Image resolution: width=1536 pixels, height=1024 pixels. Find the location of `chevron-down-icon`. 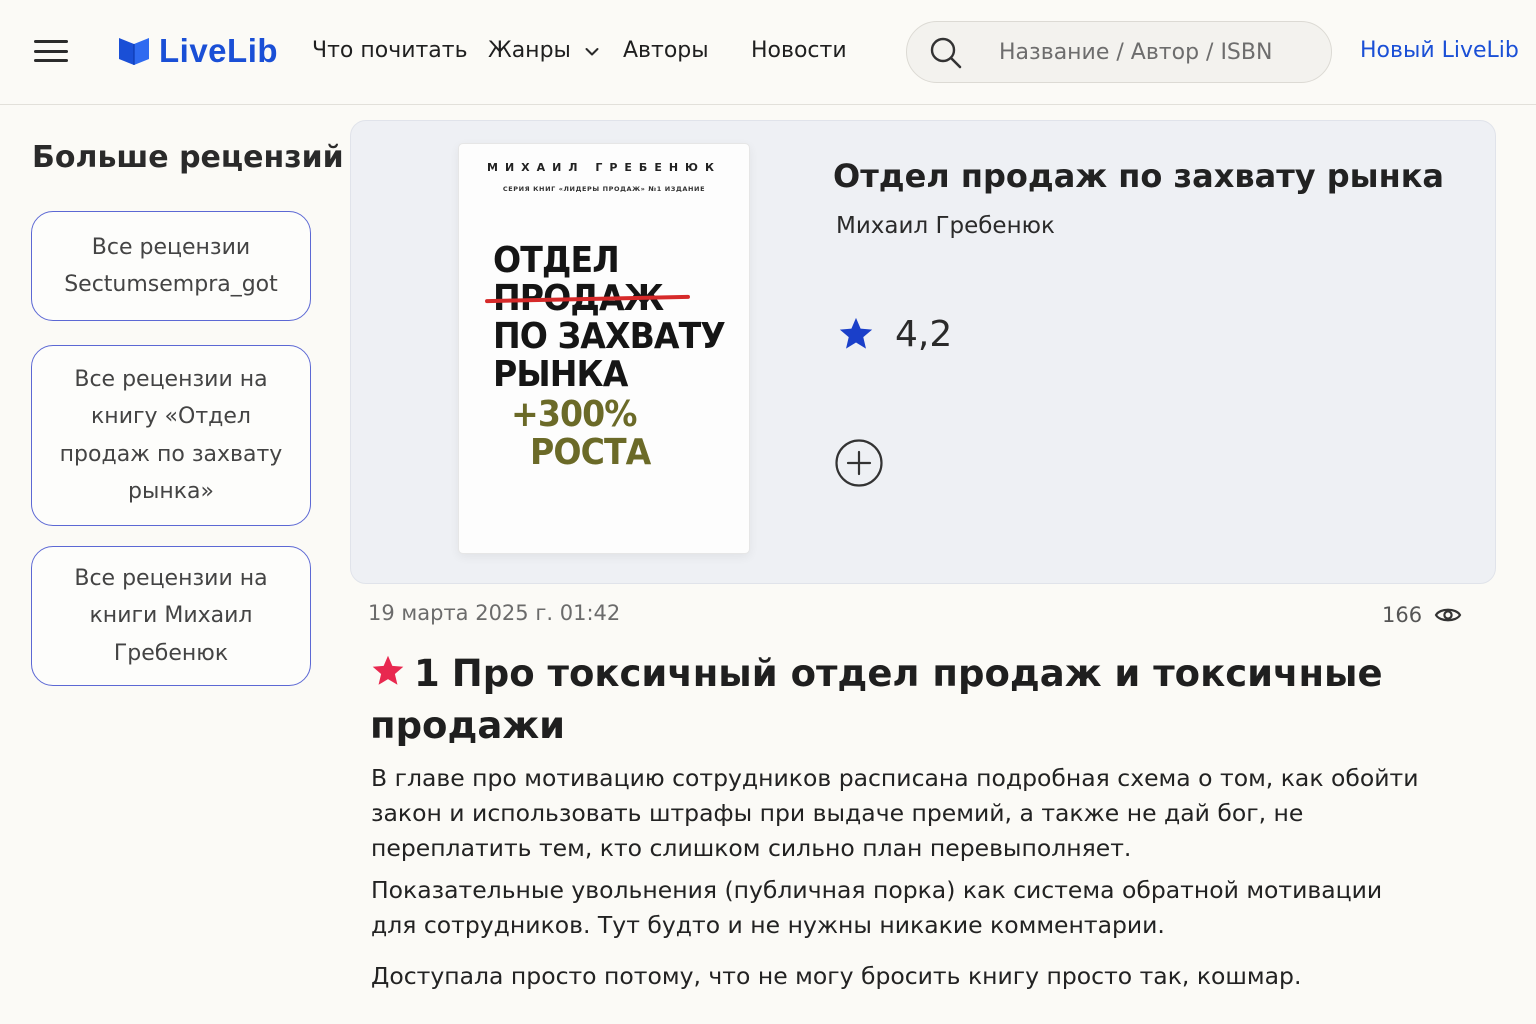

chevron-down-icon is located at coordinates (592, 51).